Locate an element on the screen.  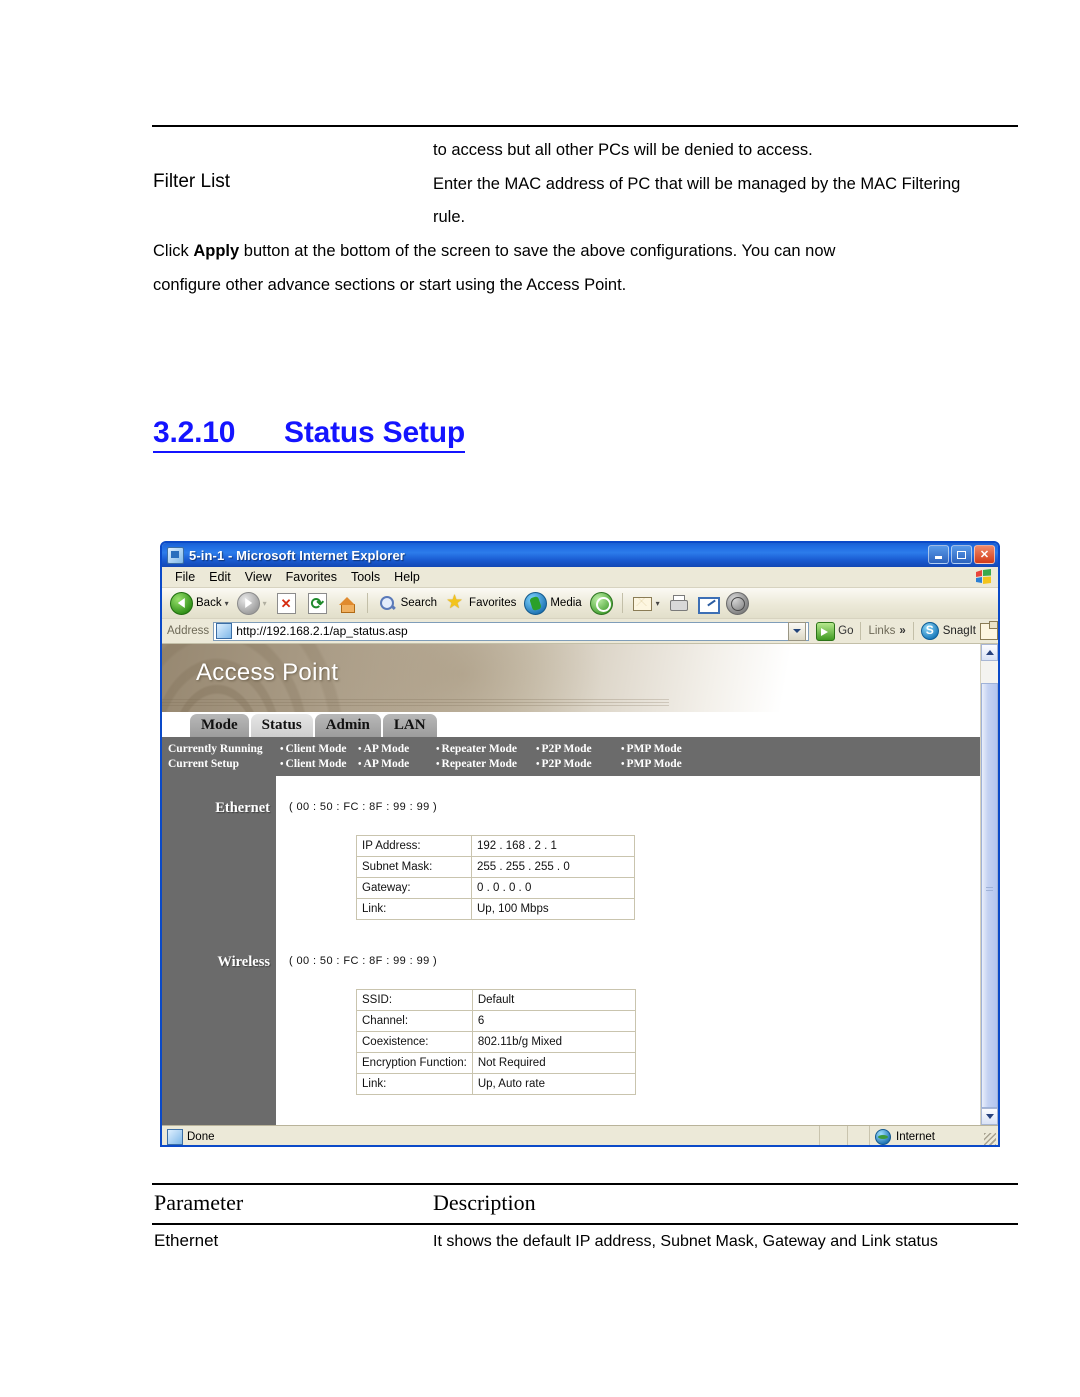
go-button: Go is located at coordinates (833, 631).